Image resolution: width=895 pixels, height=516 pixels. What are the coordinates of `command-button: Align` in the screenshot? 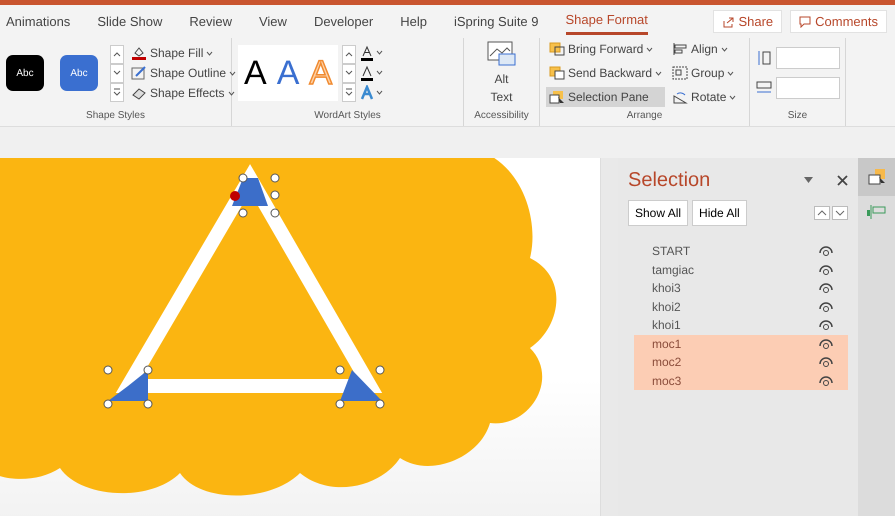 It's located at (704, 49).